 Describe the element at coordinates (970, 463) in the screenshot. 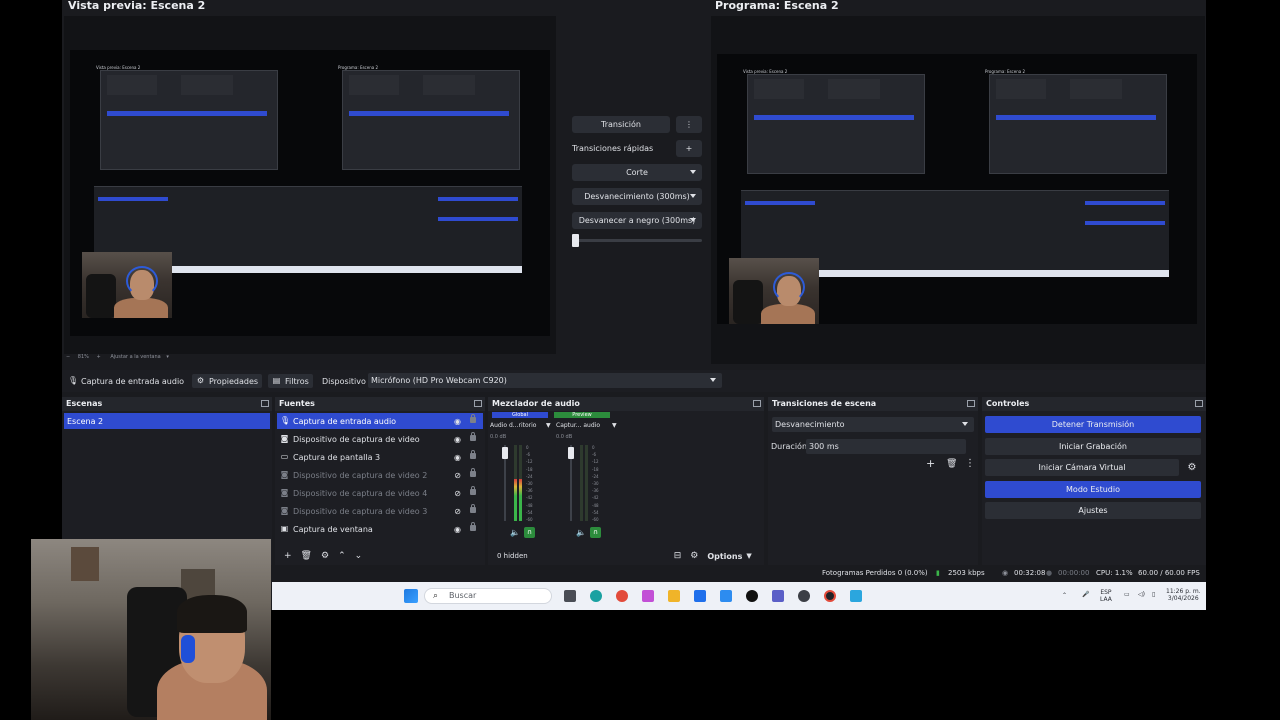

I see `more-vertical-icon: ⋮` at that location.